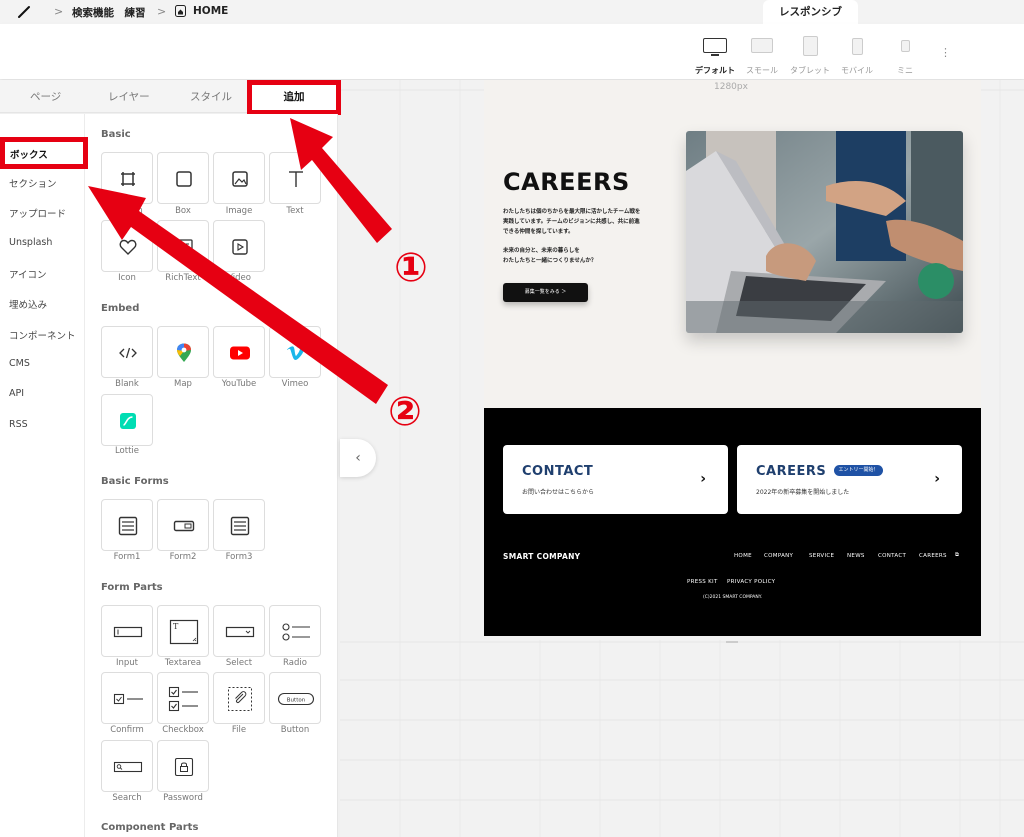  I want to click on svg-text: Button, so click(296, 700).